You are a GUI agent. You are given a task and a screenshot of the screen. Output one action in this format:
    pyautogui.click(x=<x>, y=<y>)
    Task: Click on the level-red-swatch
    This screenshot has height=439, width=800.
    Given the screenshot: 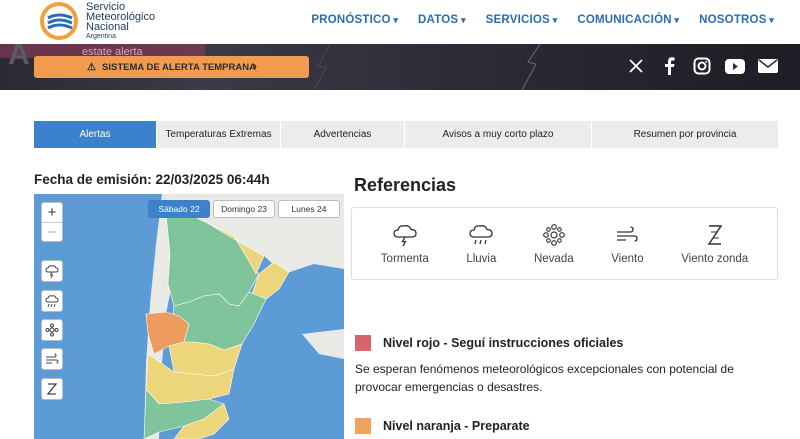 What is the action you would take?
    pyautogui.click(x=363, y=343)
    